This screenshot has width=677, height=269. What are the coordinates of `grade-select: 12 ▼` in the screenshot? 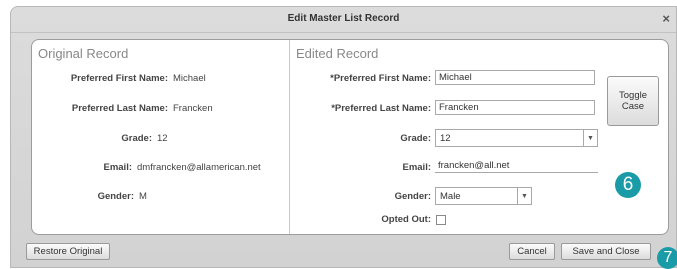 It's located at (516, 138).